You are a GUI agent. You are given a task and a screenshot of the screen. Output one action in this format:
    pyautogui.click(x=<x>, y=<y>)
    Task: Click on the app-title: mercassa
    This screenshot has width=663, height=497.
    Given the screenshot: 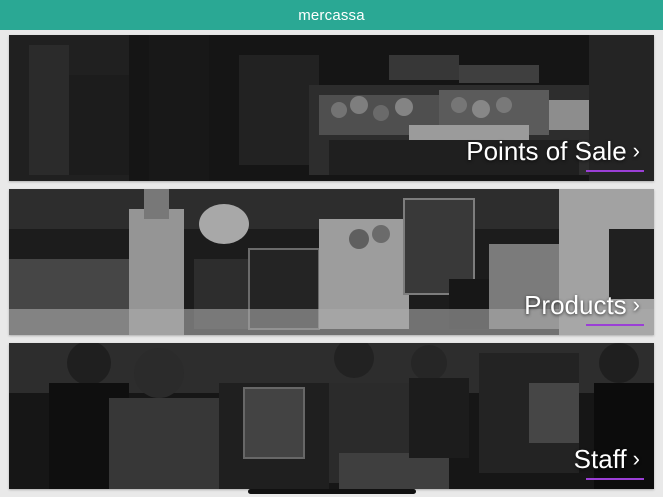 What is the action you would take?
    pyautogui.click(x=331, y=15)
    